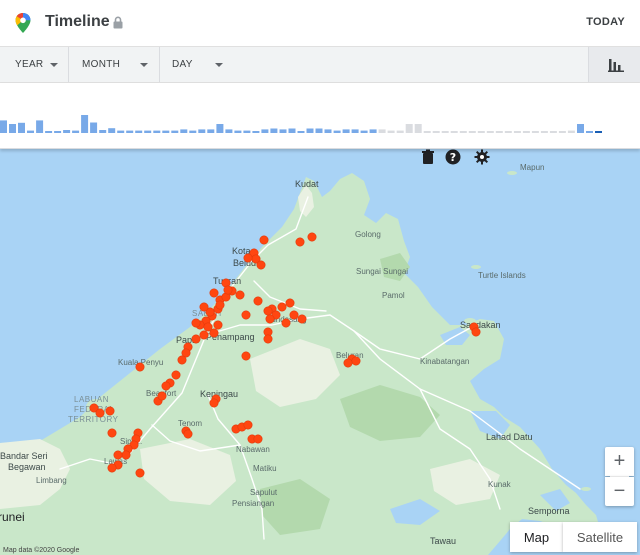 The height and width of the screenshot is (555, 640). I want to click on today-button: TODAY, so click(605, 22).